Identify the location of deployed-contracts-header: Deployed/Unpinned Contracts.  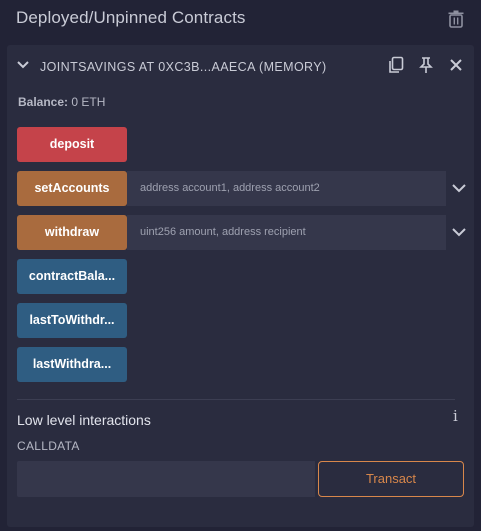
(240, 18).